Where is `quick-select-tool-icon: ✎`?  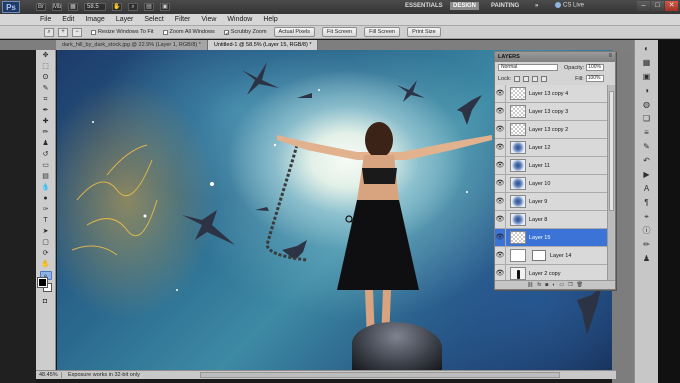 quick-select-tool-icon: ✎ is located at coordinates (46, 88).